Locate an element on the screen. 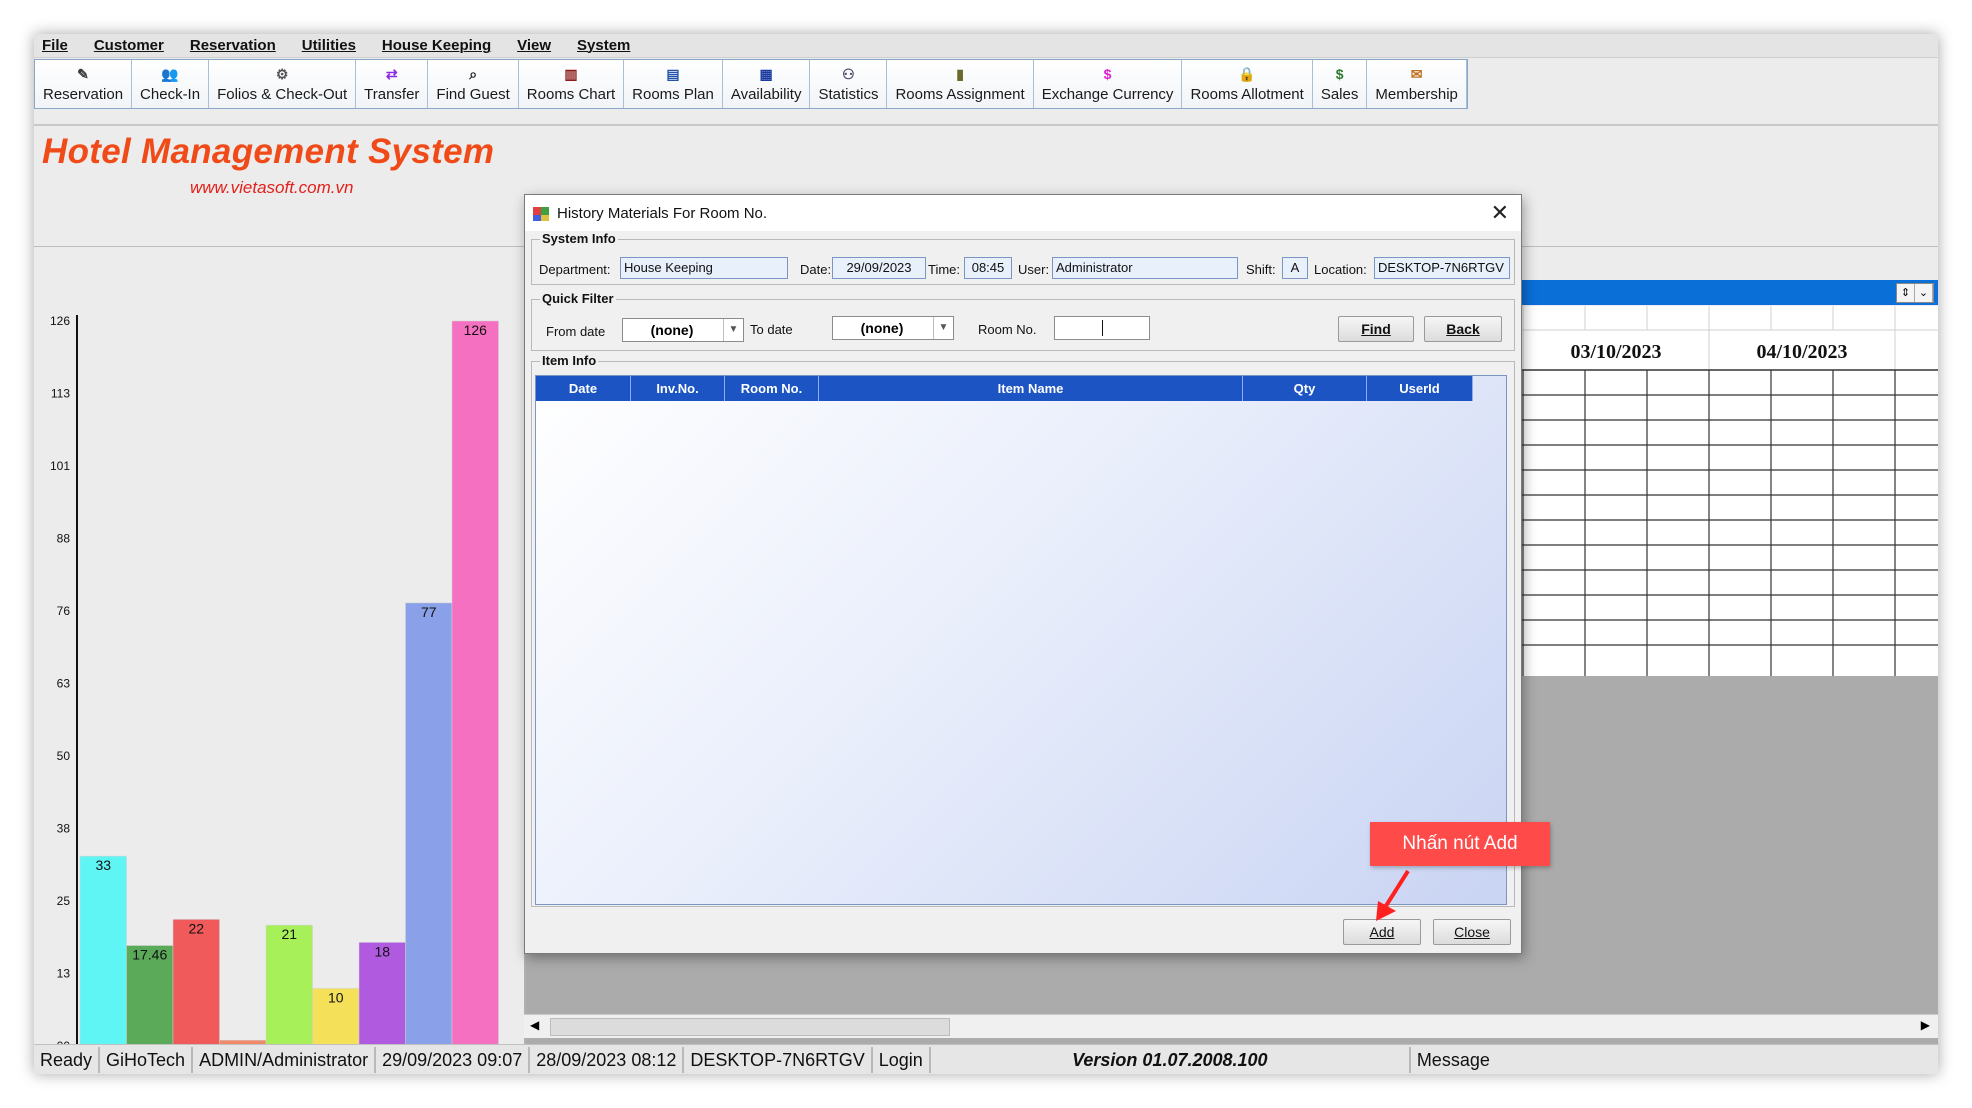 The height and width of the screenshot is (1108, 1972). statistics-icon: ⚇ is located at coordinates (848, 73).